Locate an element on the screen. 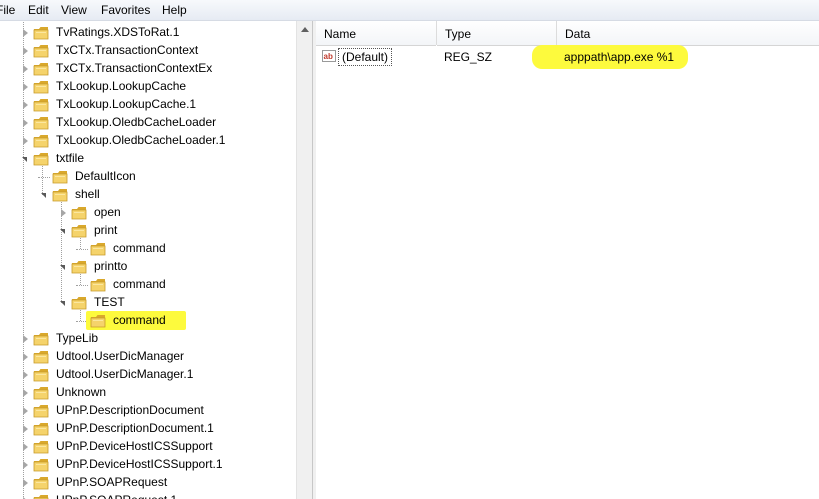 Image resolution: width=819 pixels, height=499 pixels. tree-scrollbar is located at coordinates (304, 260).